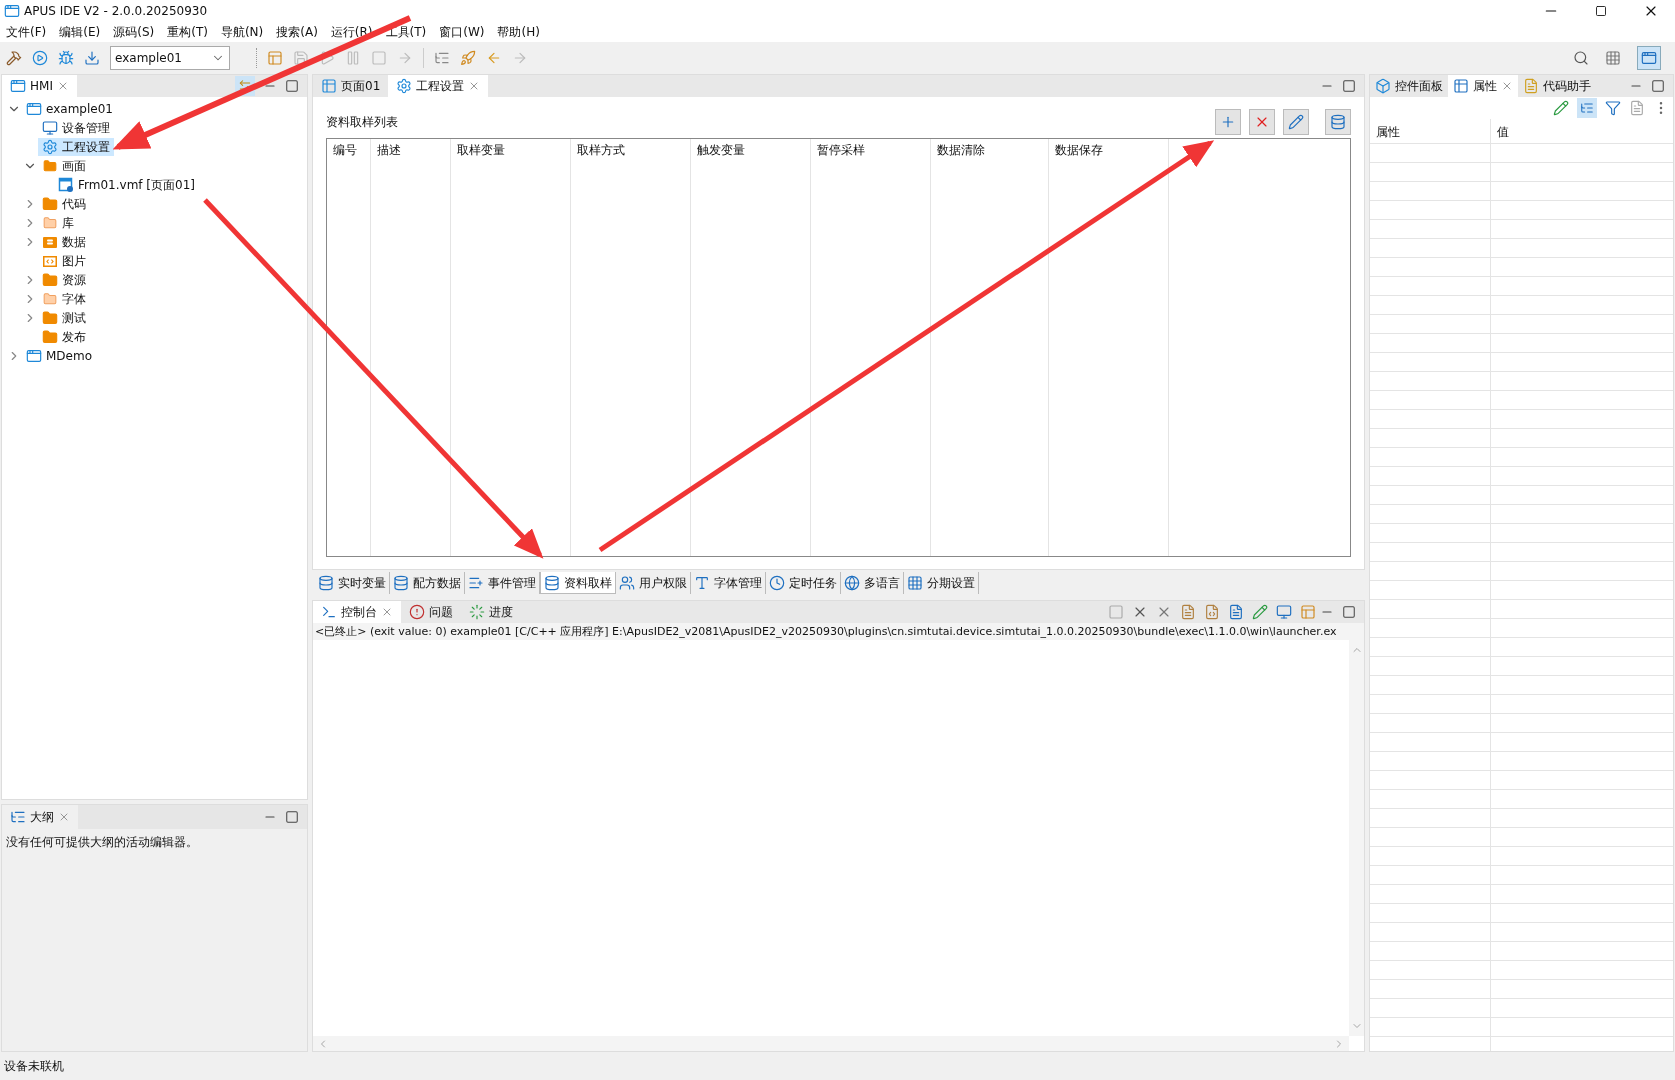 The image size is (1675, 1080). What do you see at coordinates (1531, 86) in the screenshot?
I see `document-icon` at bounding box center [1531, 86].